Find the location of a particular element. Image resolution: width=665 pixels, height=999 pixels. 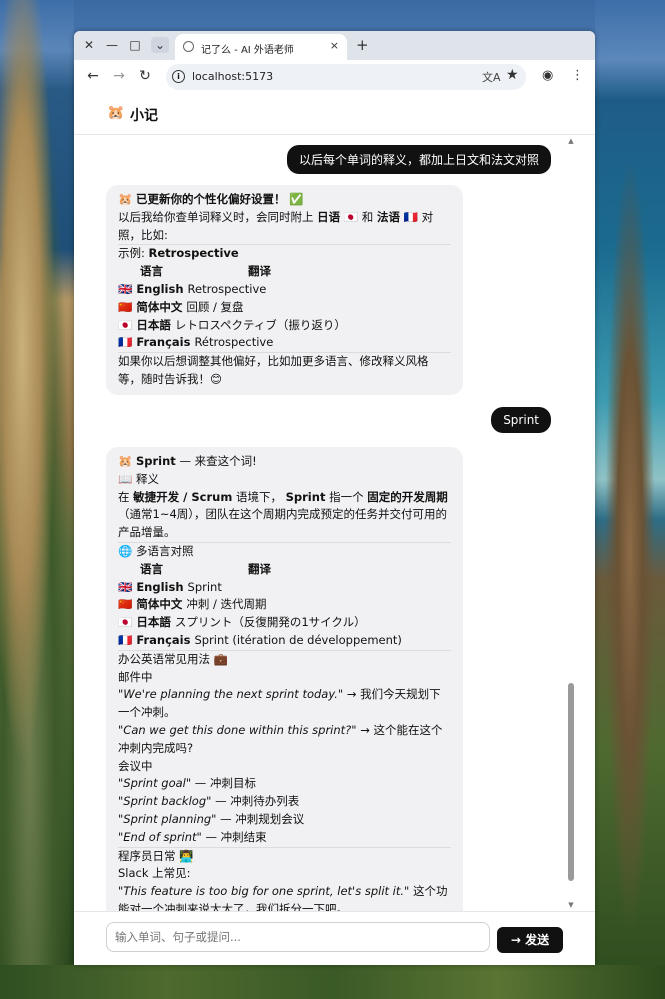

hamster-icon: 🐹 is located at coordinates (125, 461).